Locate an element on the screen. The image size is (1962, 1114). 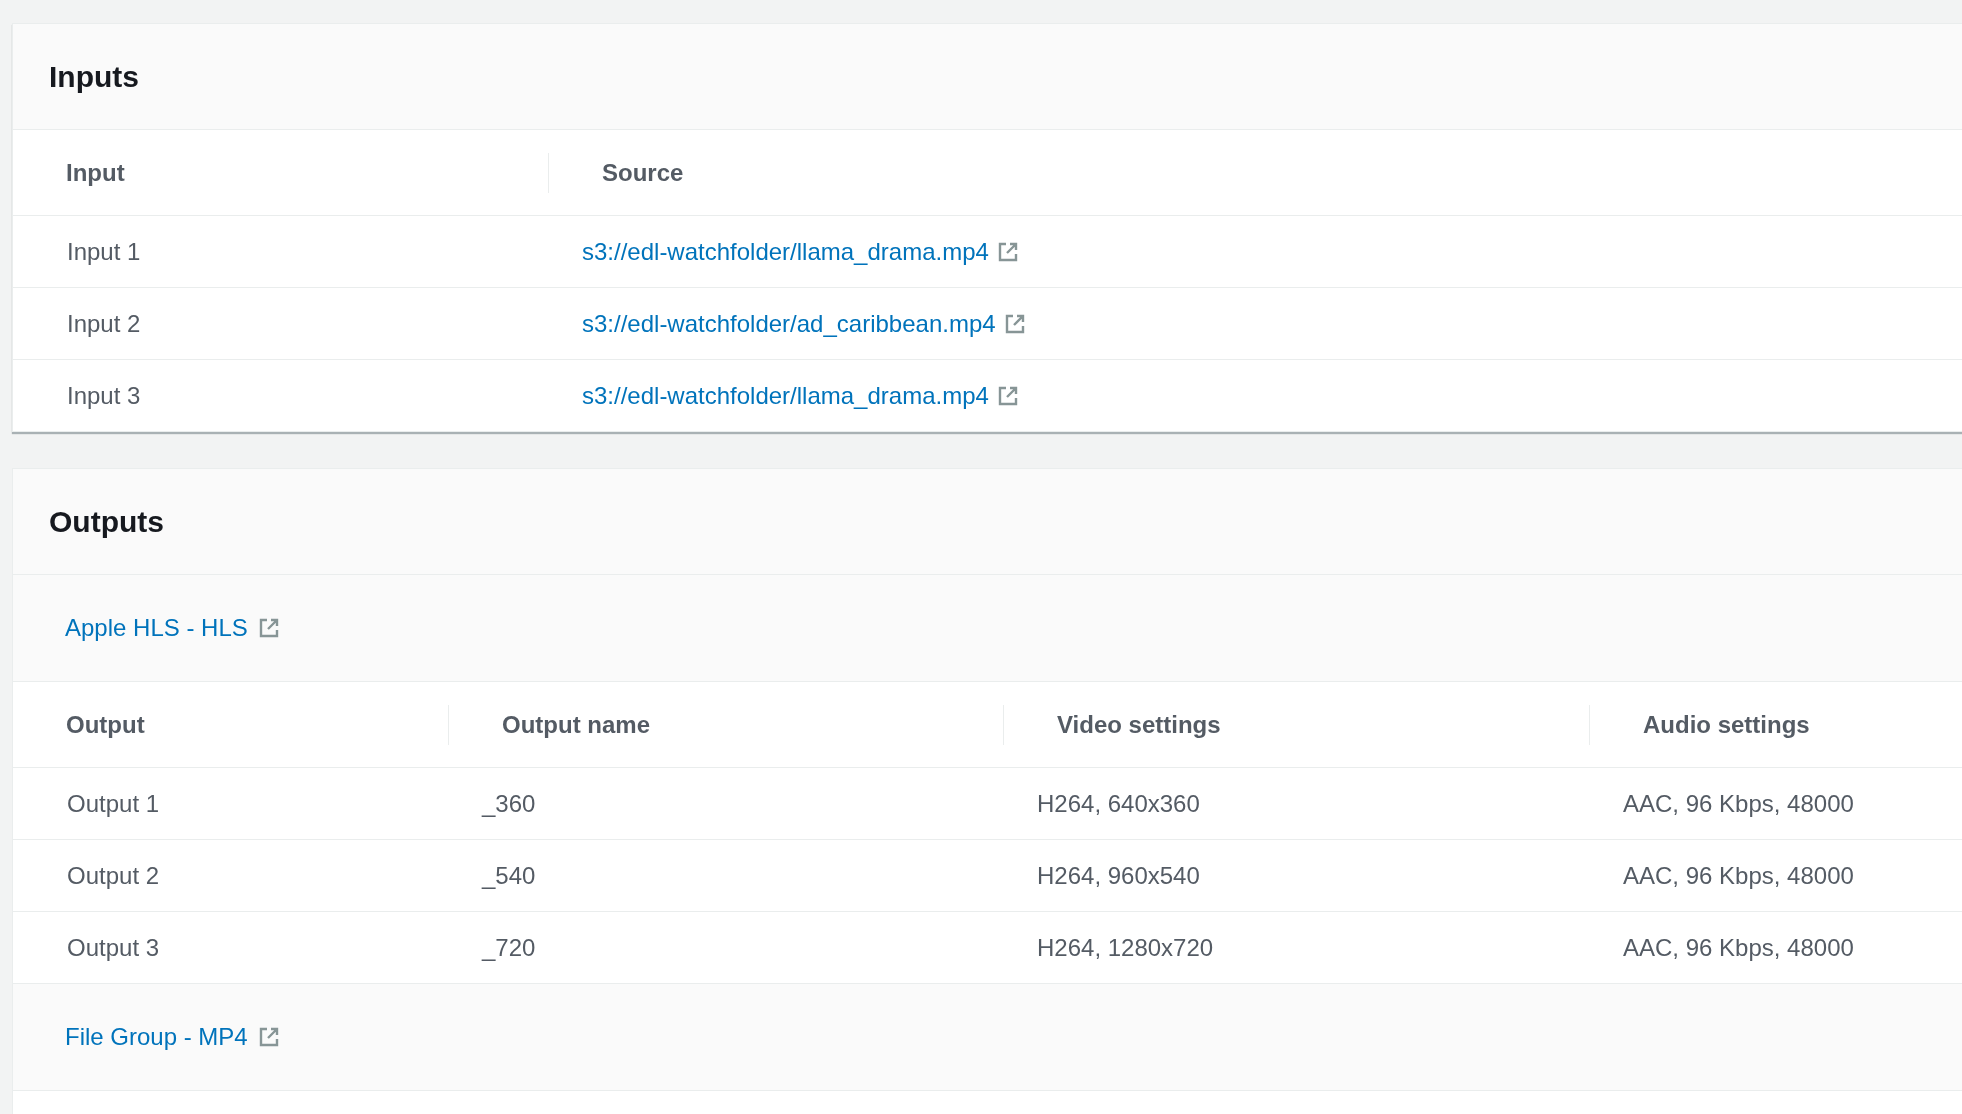
output-group-link: File Group - MP4 is located at coordinates (156, 1037).